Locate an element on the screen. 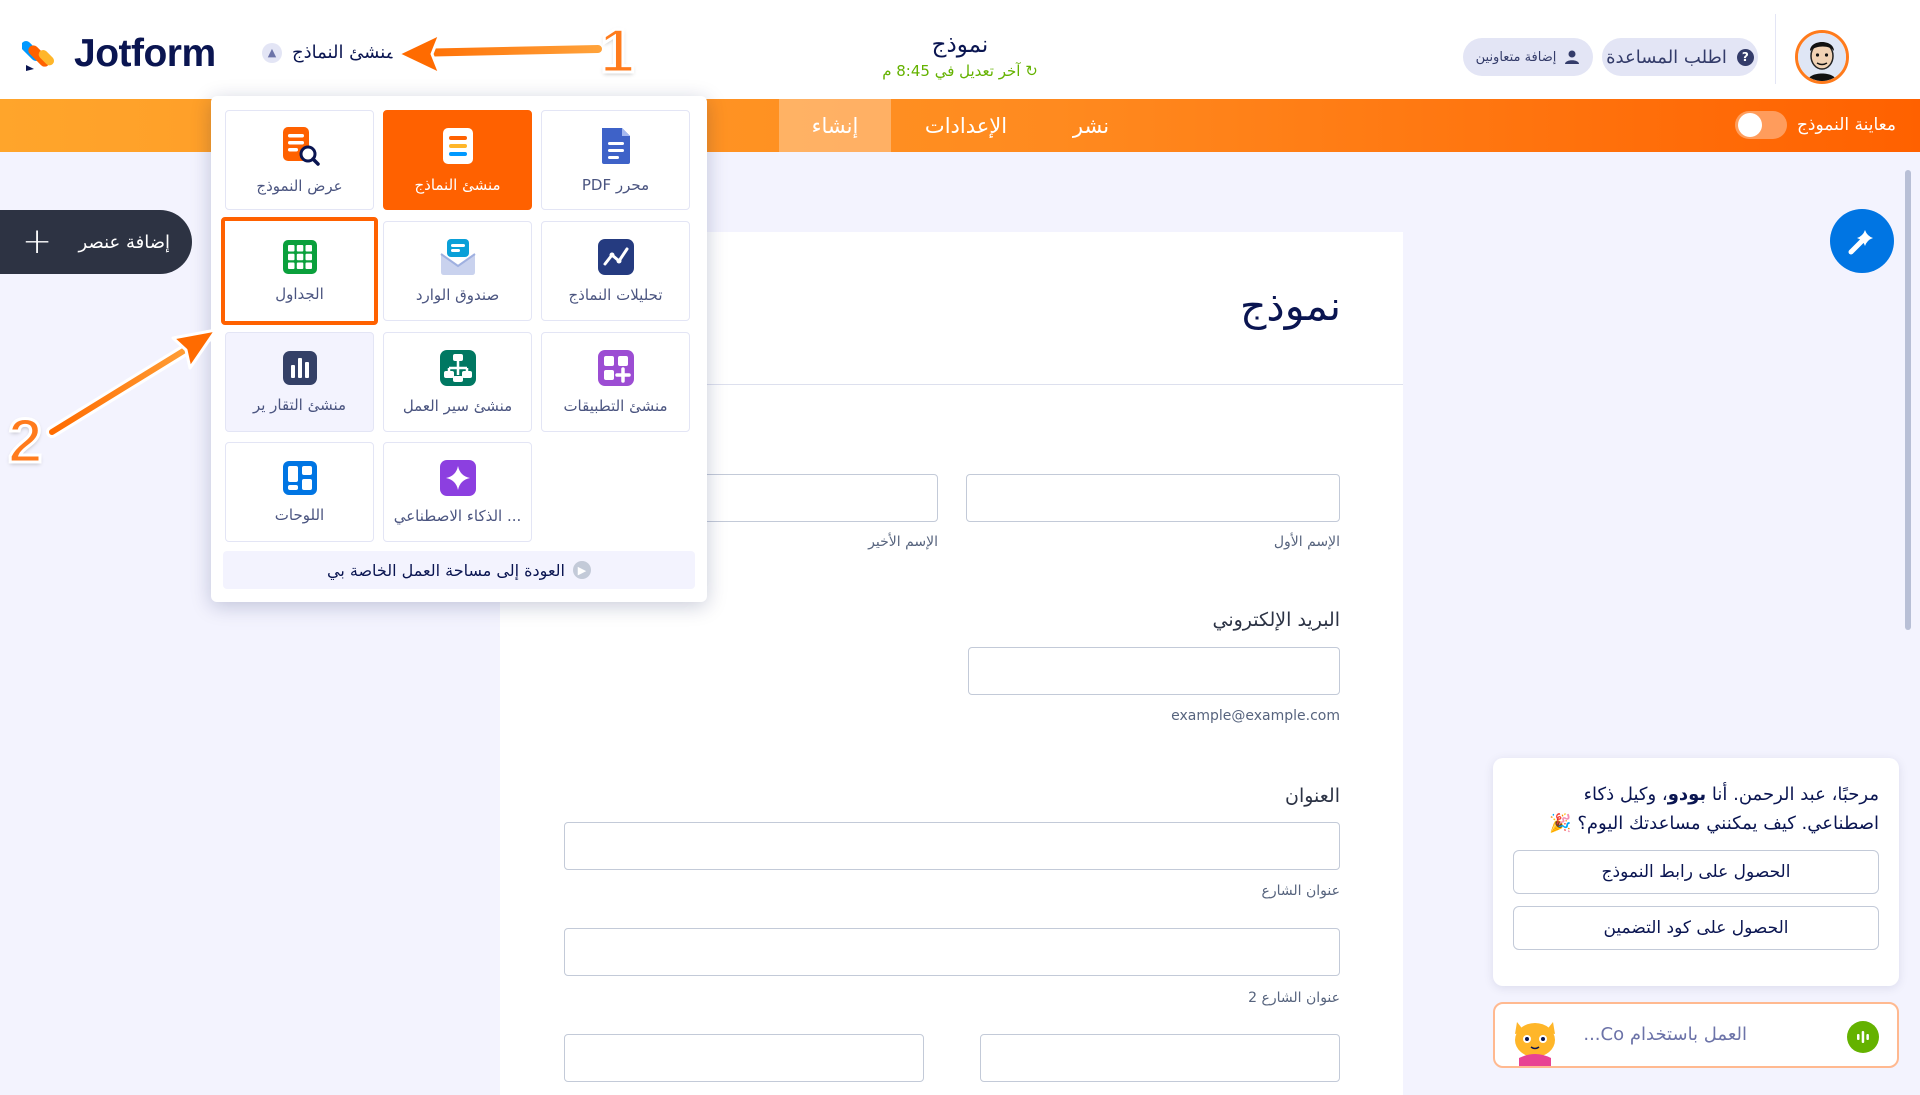 The height and width of the screenshot is (1095, 1920). form-heading: نموذج is located at coordinates (1290, 306).